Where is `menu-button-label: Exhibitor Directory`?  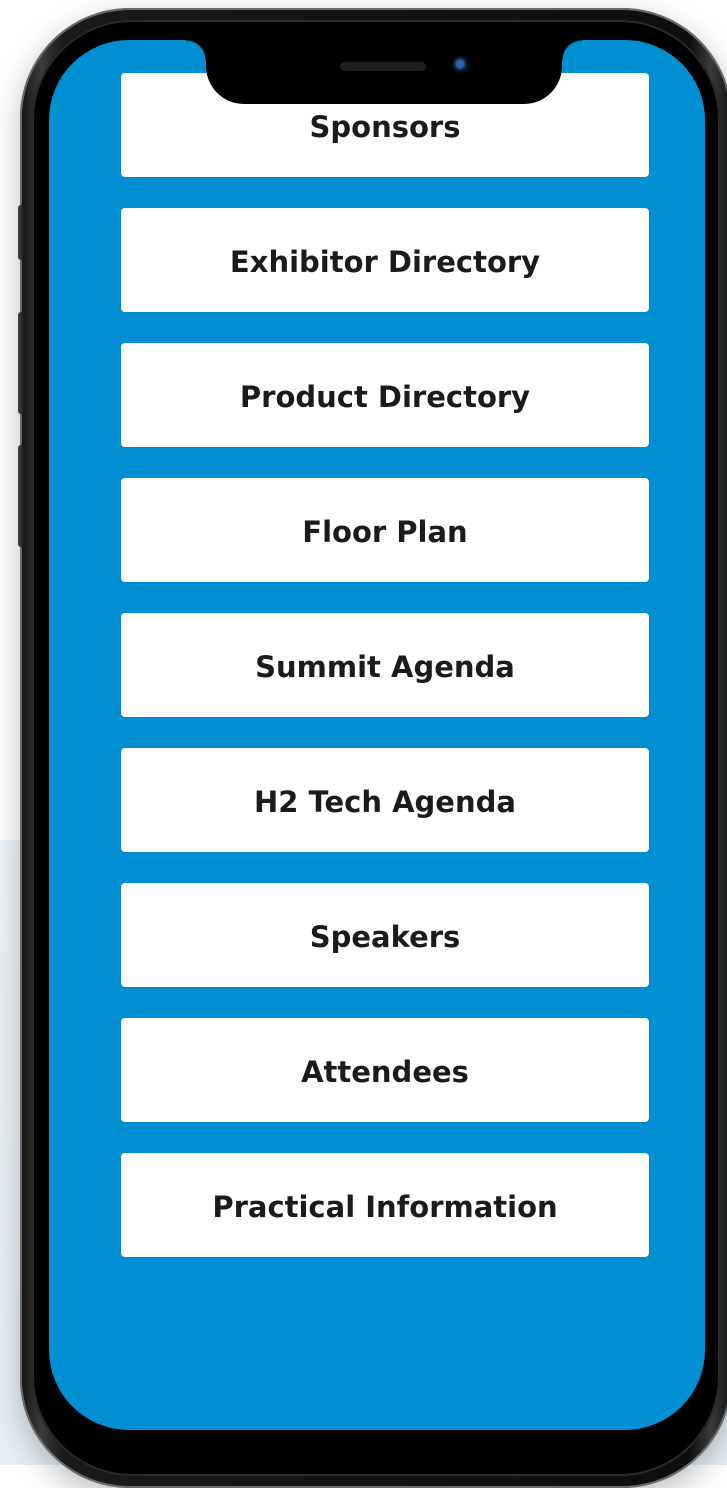 menu-button-label: Exhibitor Directory is located at coordinates (385, 262).